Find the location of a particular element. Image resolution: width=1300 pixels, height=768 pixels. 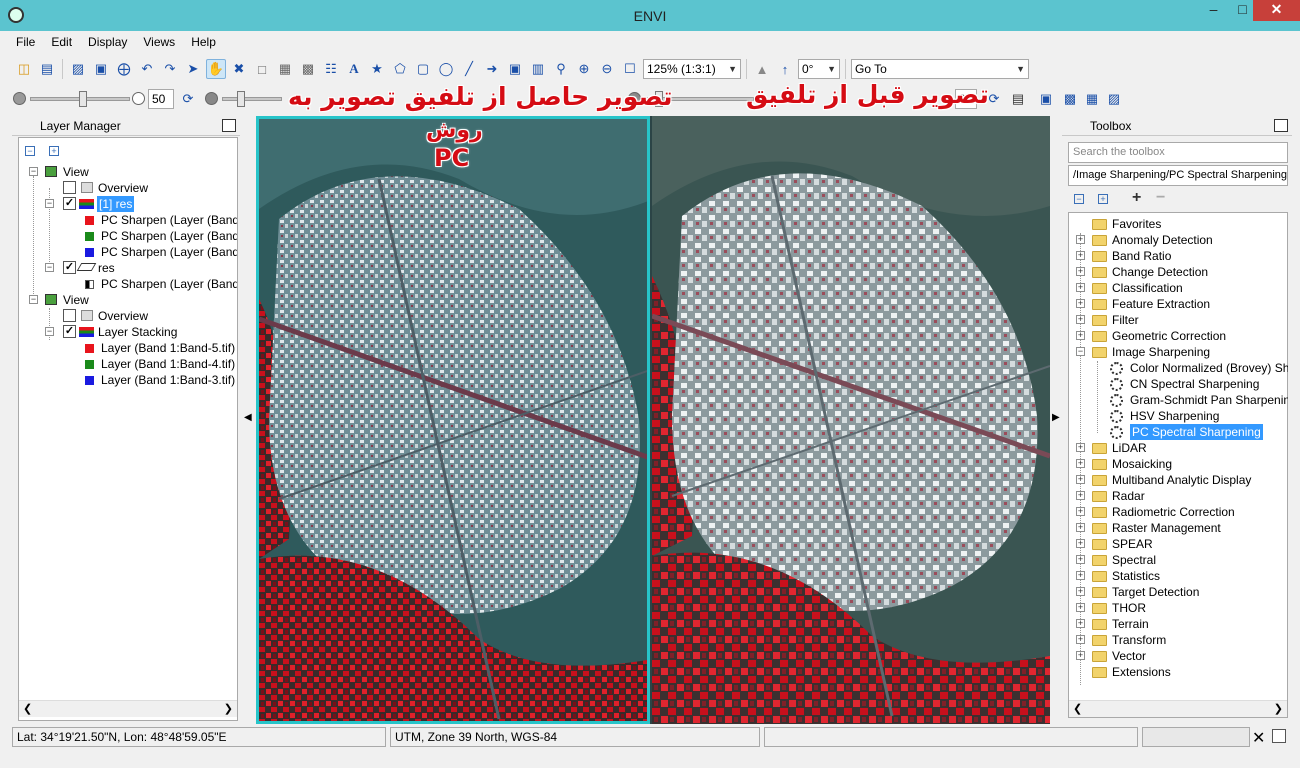

toolbox-folder: + Feature Extraction is located at coordinates (1181, 304).